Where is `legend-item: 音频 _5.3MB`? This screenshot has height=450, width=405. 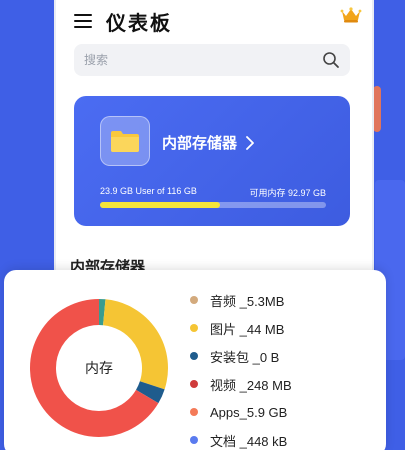 legend-item: 音频 _5.3MB is located at coordinates (241, 300).